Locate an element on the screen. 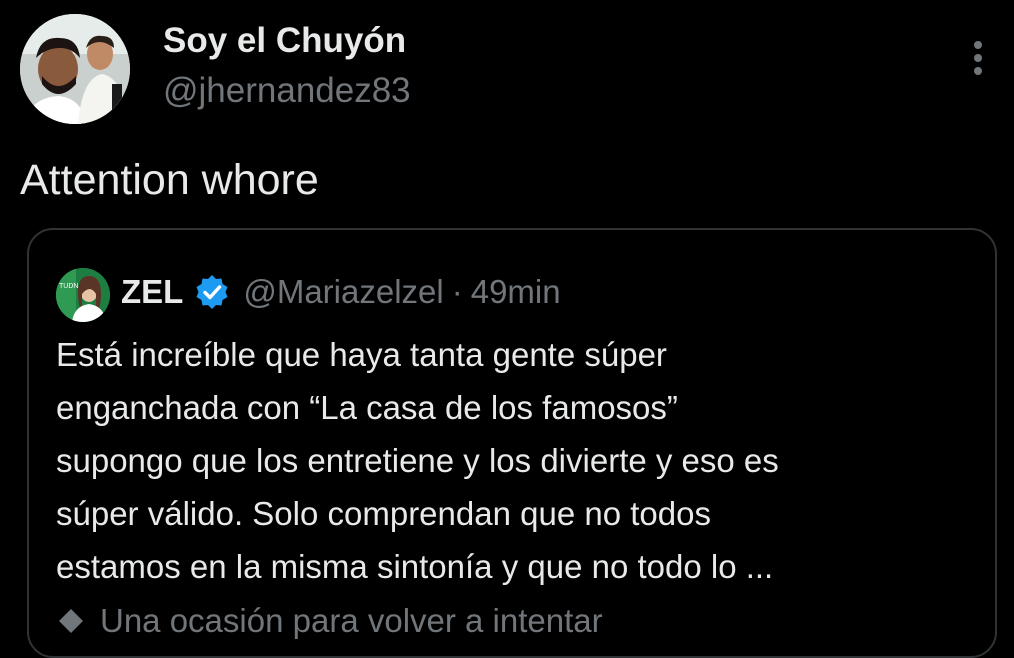 The height and width of the screenshot is (658, 1014). diamond-icon is located at coordinates (71, 621).